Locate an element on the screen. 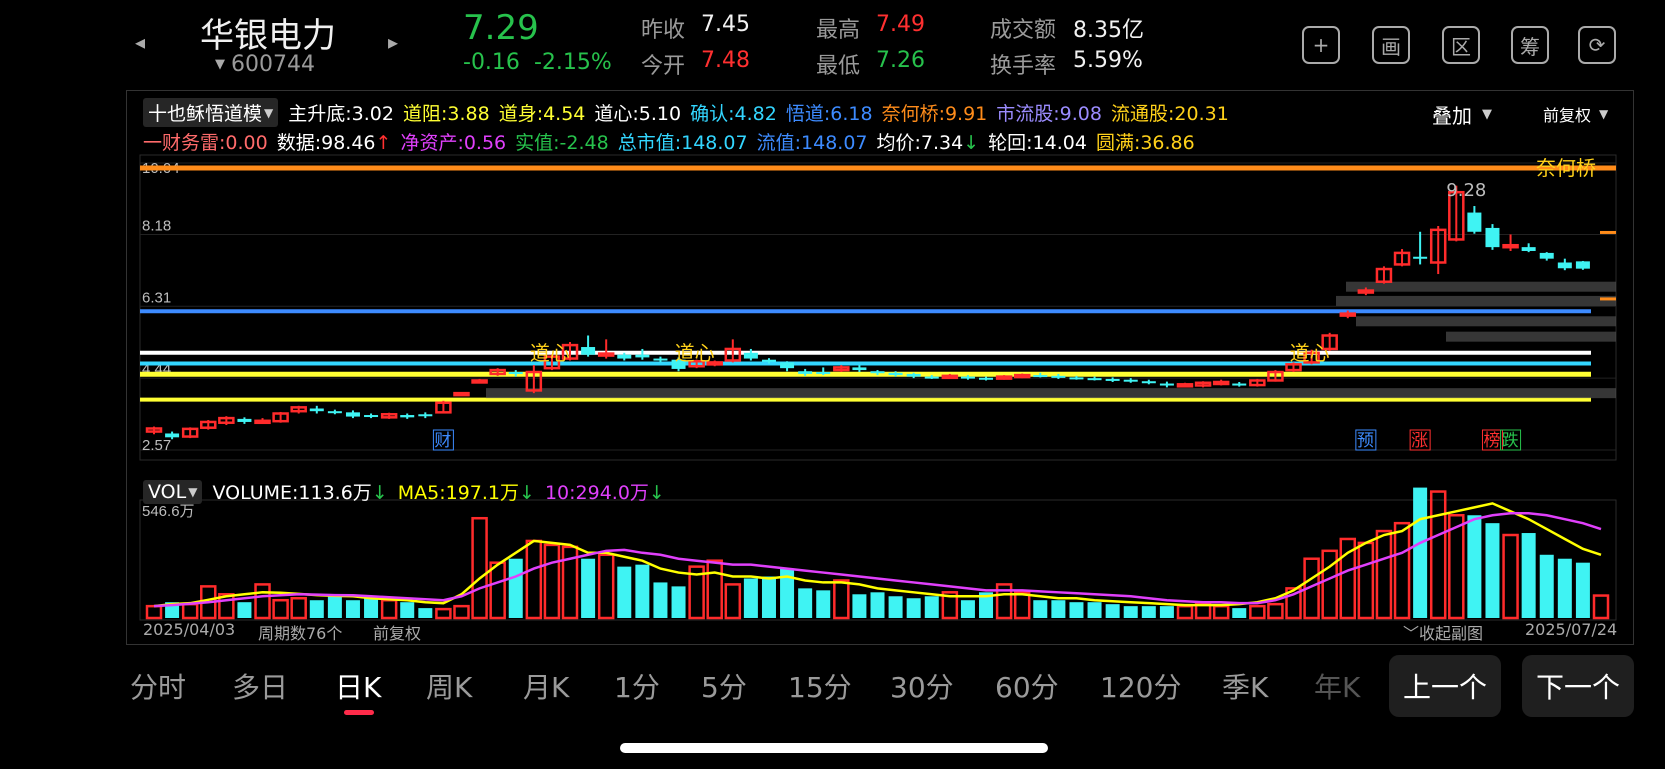 This screenshot has width=1665, height=769. zone-icon: 区 is located at coordinates (1461, 45).